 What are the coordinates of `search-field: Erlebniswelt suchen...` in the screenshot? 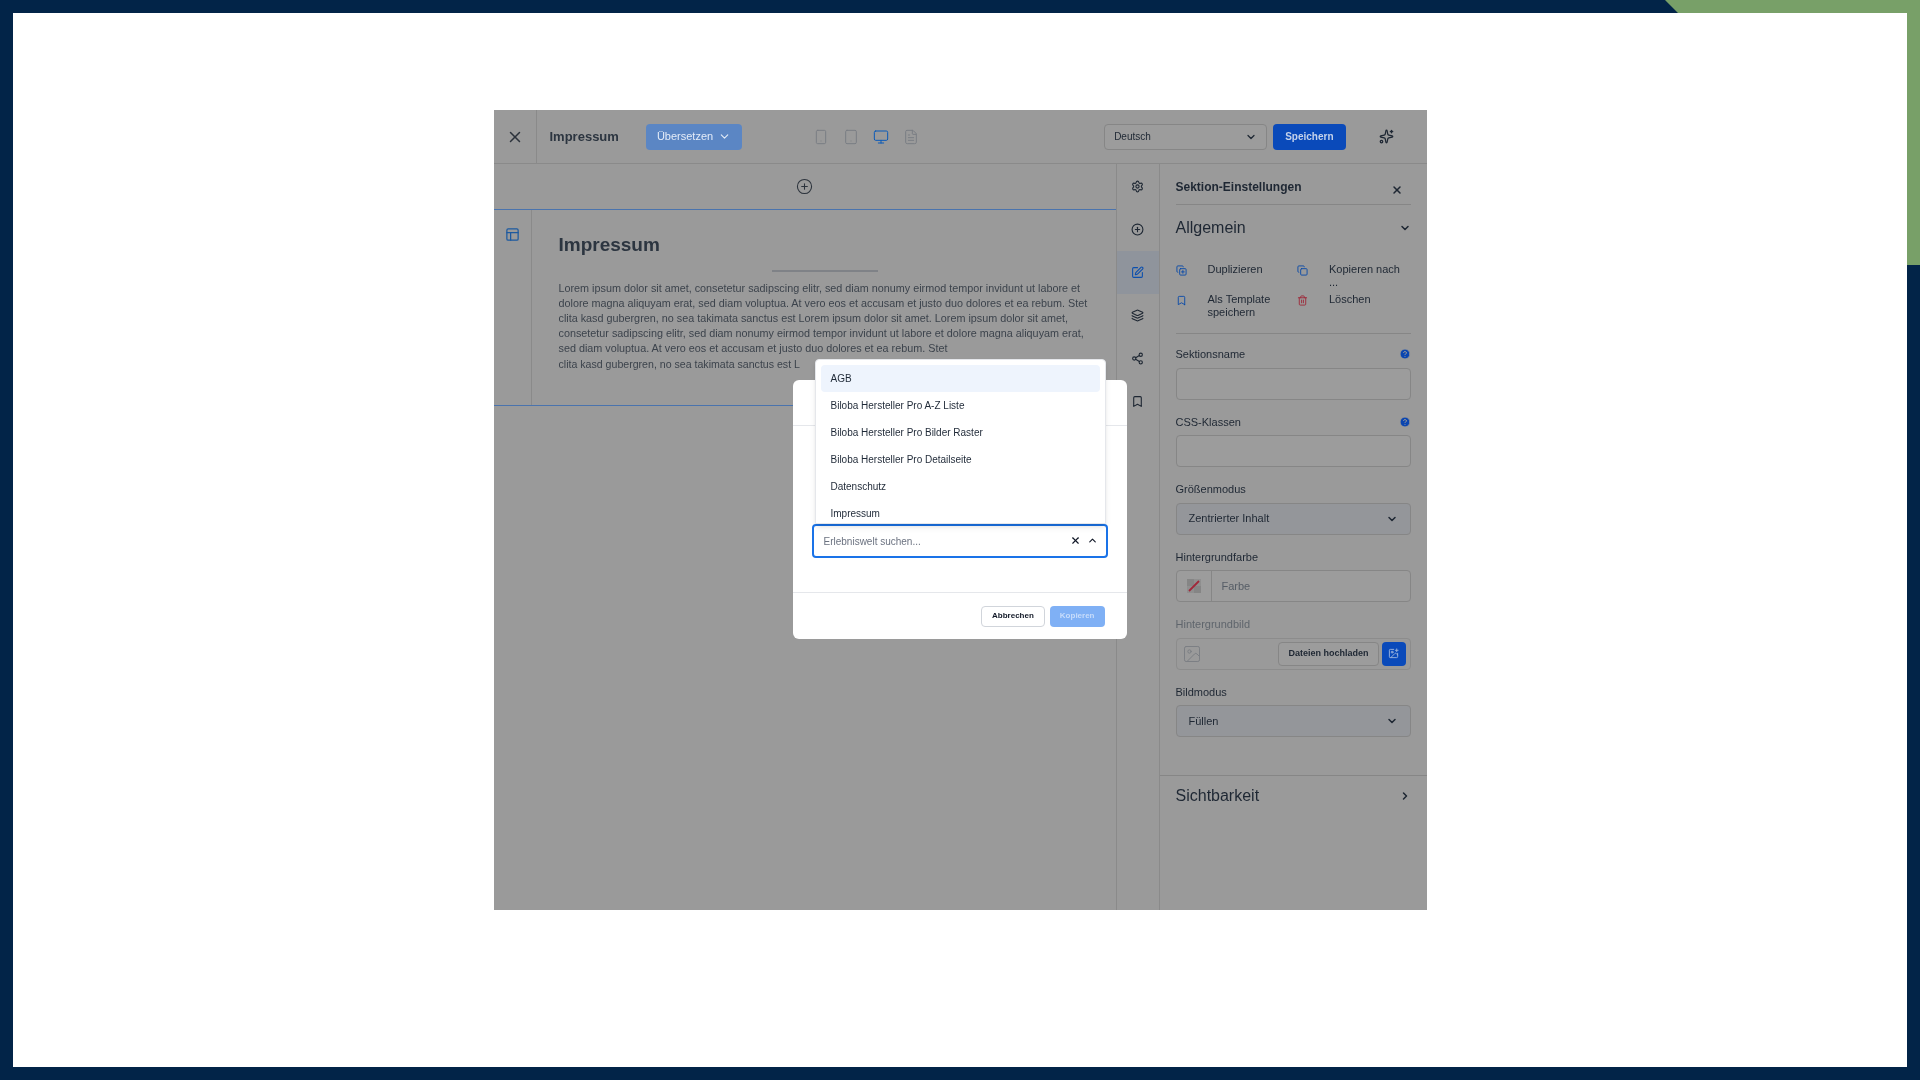 It's located at (959, 541).